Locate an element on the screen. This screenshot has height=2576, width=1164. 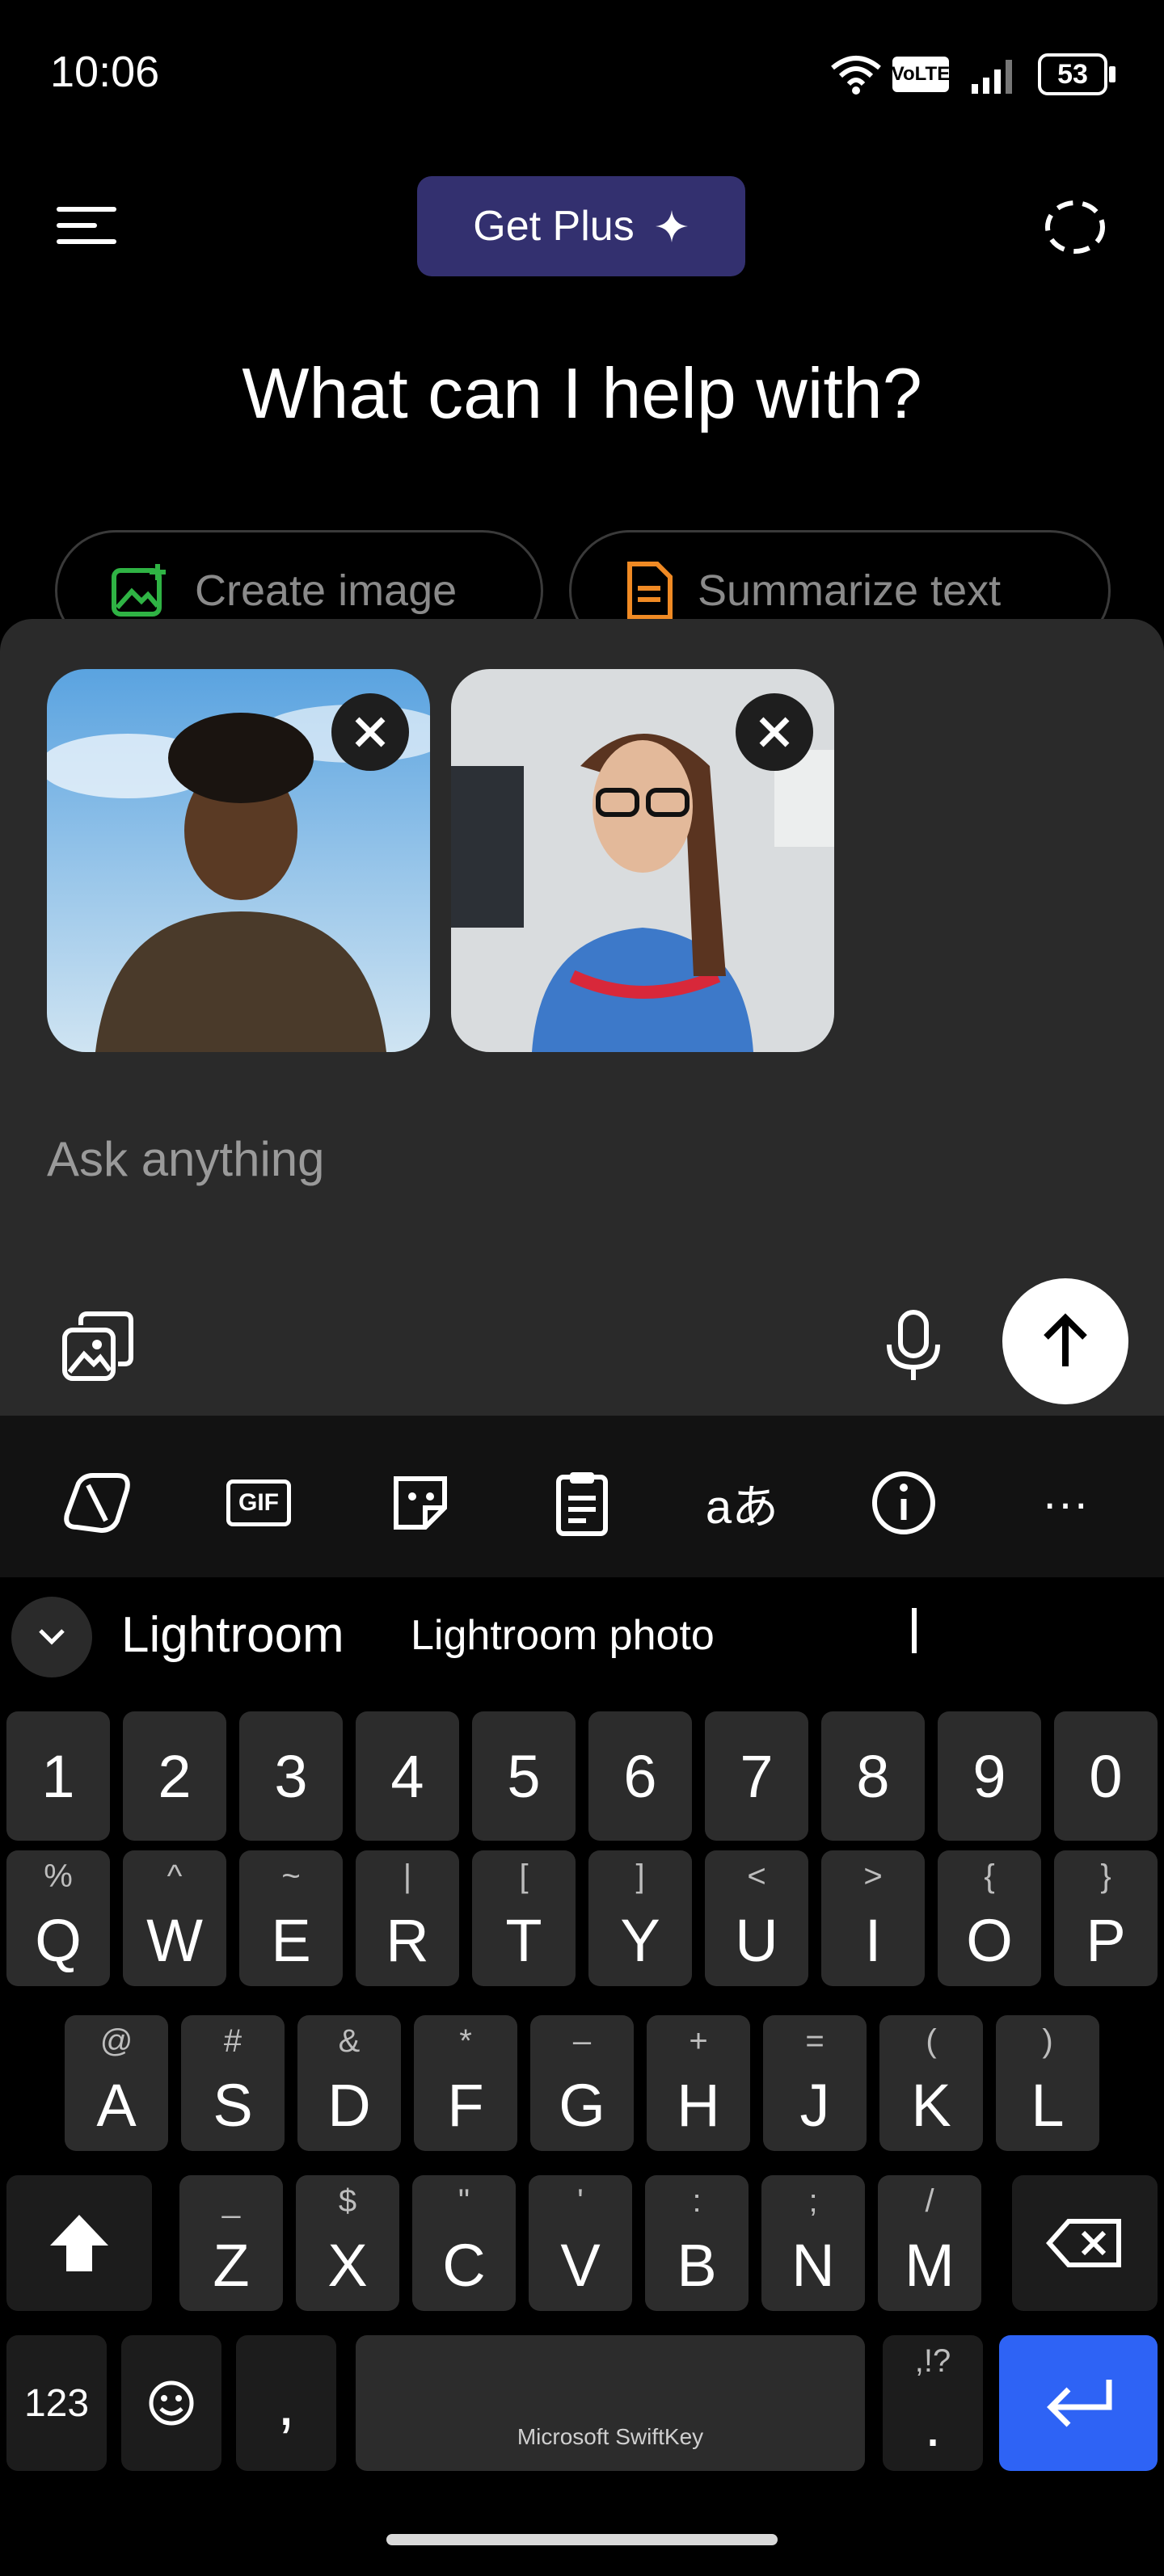
key-8: 8 is located at coordinates (873, 1776).